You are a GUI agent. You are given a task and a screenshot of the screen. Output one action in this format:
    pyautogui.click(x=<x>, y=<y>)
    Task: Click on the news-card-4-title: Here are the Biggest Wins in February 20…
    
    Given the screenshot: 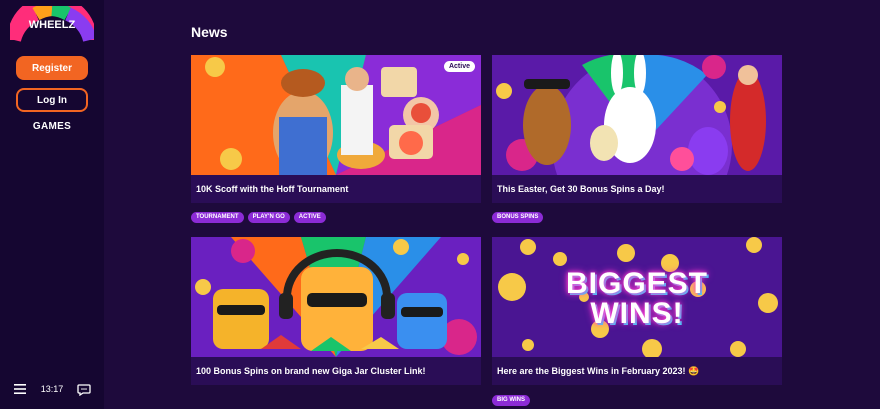 What is the action you would take?
    pyautogui.click(x=637, y=371)
    